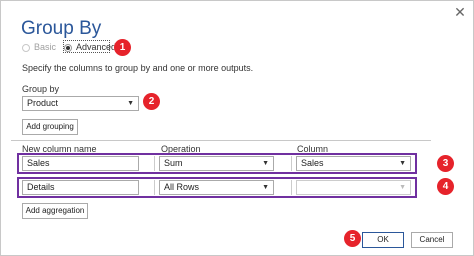 This screenshot has width=474, height=256. I want to click on annotation-badge-5: 5, so click(352, 238).